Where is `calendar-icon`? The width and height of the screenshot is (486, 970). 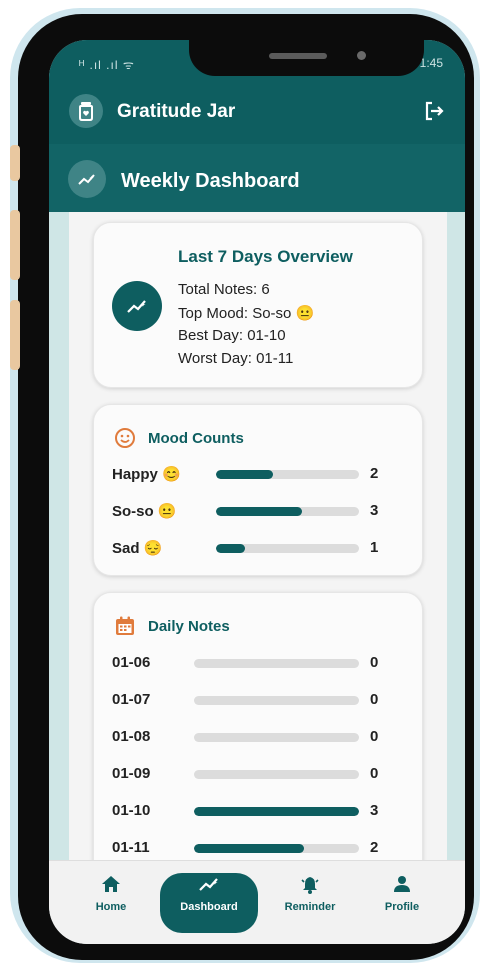 calendar-icon is located at coordinates (125, 625).